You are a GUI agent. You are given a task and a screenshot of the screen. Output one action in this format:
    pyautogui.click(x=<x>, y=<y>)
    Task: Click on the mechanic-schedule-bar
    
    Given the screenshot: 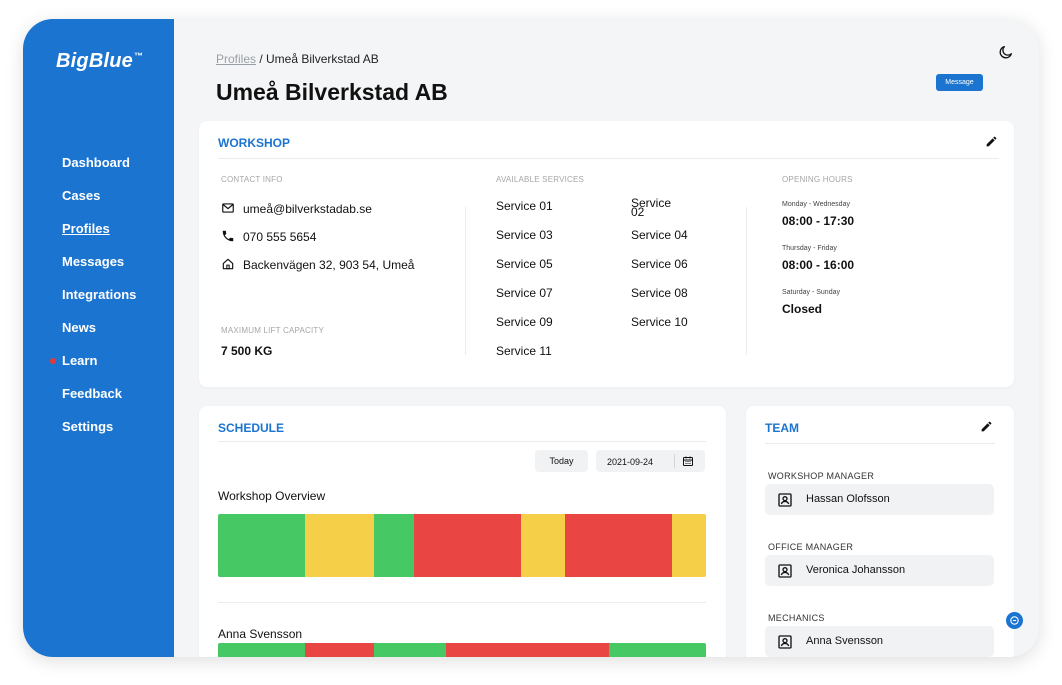 What is the action you would take?
    pyautogui.click(x=462, y=650)
    